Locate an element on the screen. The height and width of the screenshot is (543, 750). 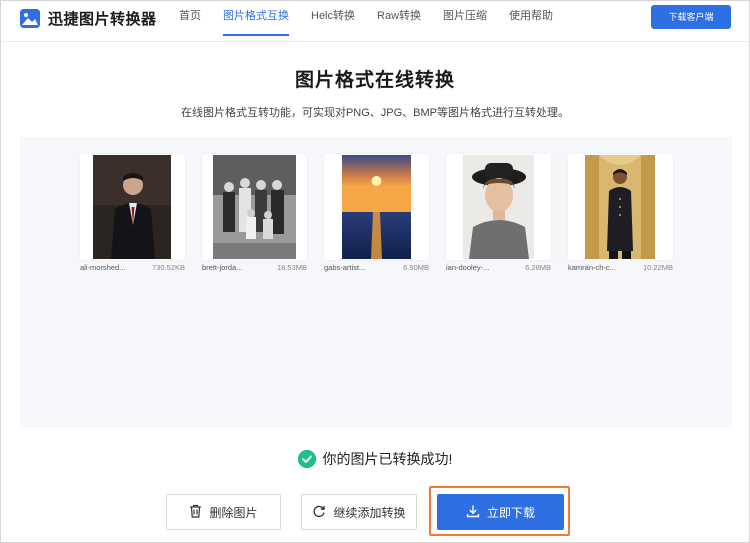
page-subtitle: 在线图片格式互转功能，可实现对PNG、JPG、BMP等图片格式进行互转处理。 is located at coordinates (375, 113).